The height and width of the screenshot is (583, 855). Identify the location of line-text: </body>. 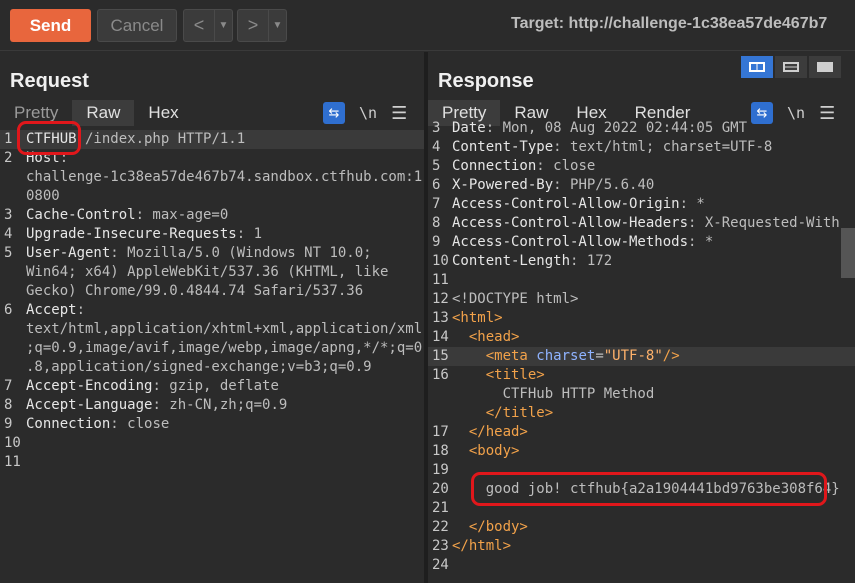
(490, 527).